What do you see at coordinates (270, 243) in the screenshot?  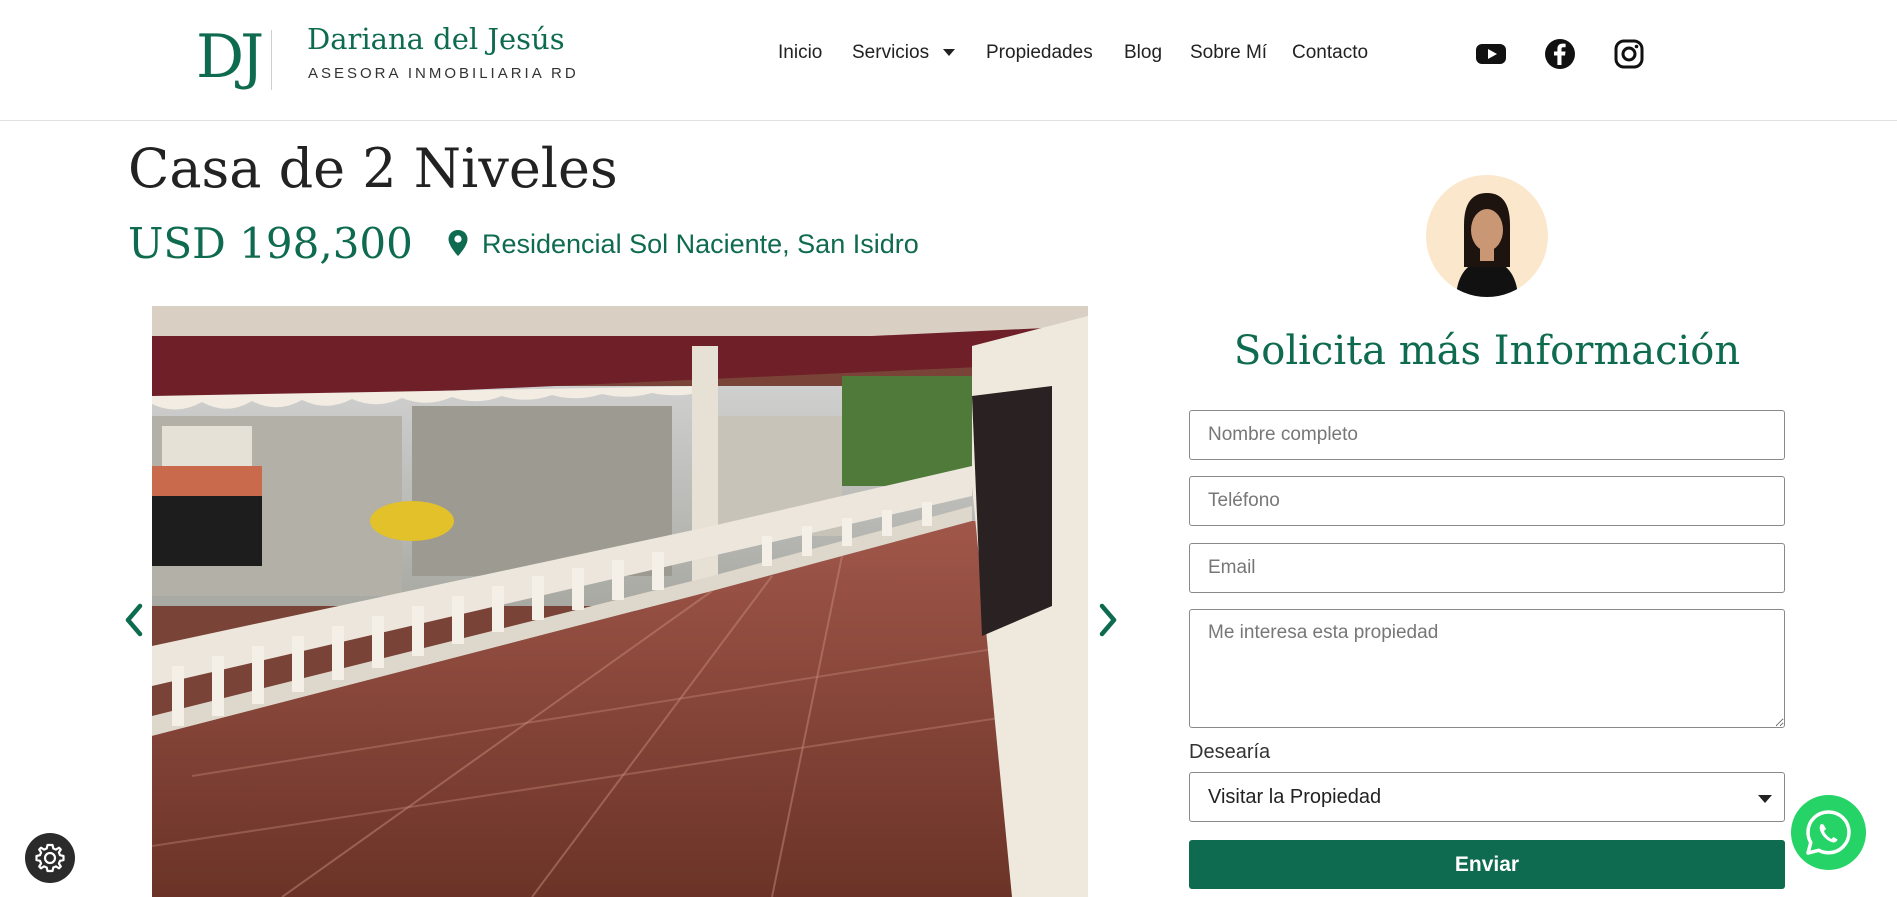 I see `property-price: USD 198,300` at bounding box center [270, 243].